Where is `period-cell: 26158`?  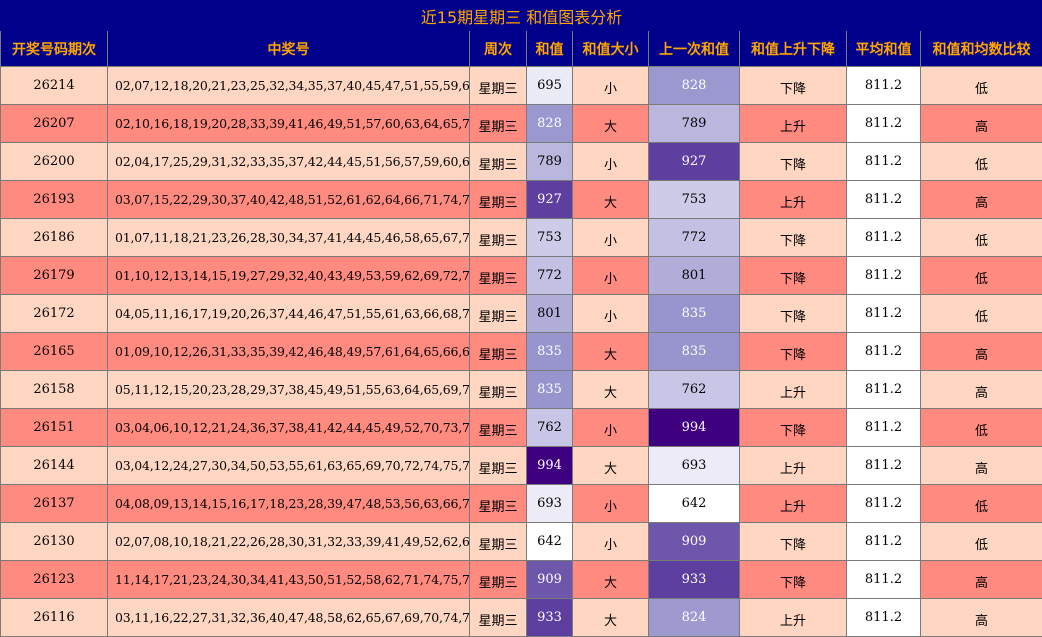
period-cell: 26158 is located at coordinates (54, 390).